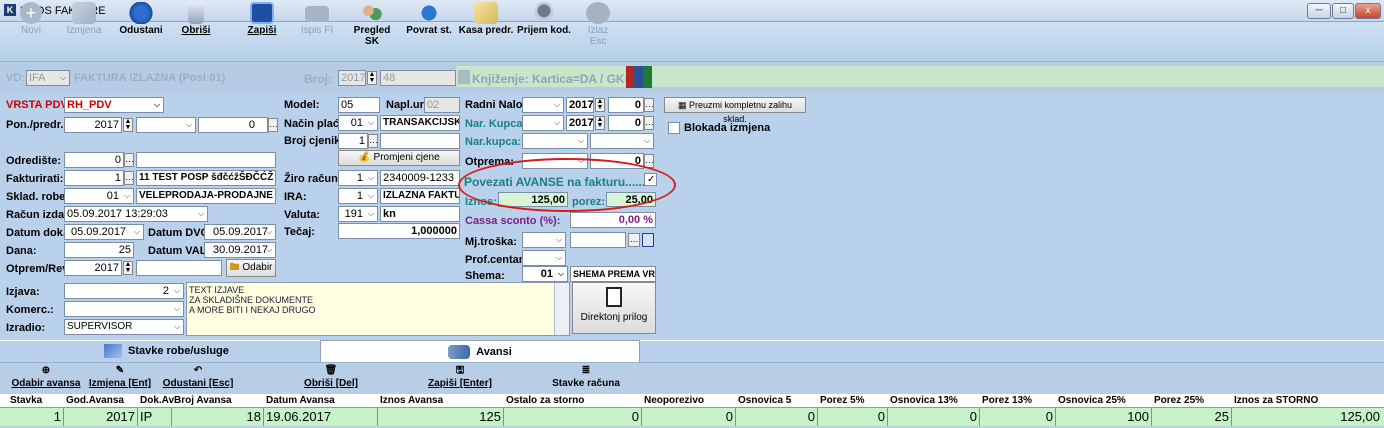  I want to click on nar-spinner: ▲ ▼, so click(600, 123).